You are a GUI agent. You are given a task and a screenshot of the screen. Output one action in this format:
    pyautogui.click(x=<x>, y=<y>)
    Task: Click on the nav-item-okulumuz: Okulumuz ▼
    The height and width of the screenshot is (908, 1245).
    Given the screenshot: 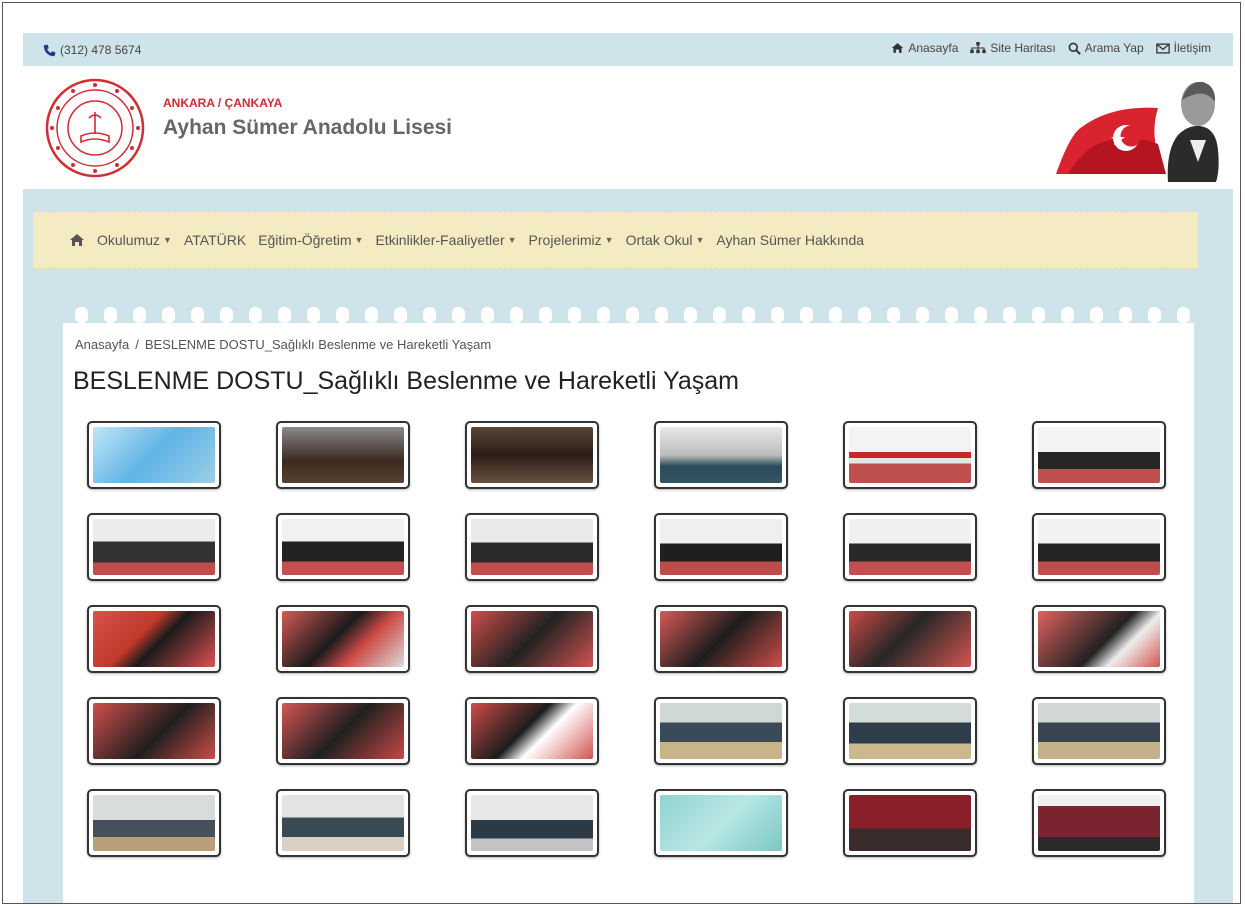 What is the action you would take?
    pyautogui.click(x=134, y=240)
    